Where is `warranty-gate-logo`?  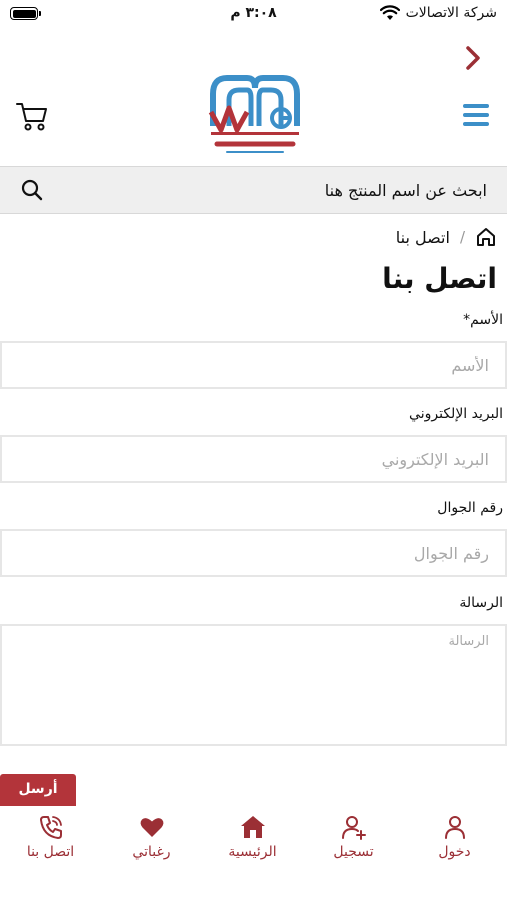 warranty-gate-logo is located at coordinates (254, 114).